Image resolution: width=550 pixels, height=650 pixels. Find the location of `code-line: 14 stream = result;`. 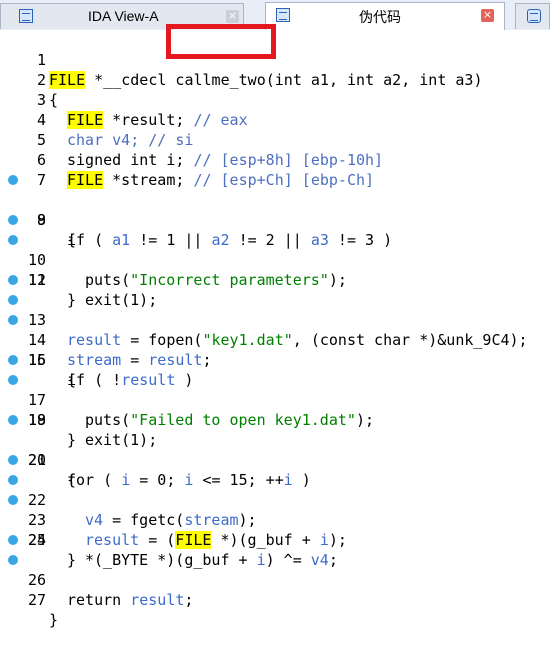

code-line: 14 stream = result; is located at coordinates (275, 329).